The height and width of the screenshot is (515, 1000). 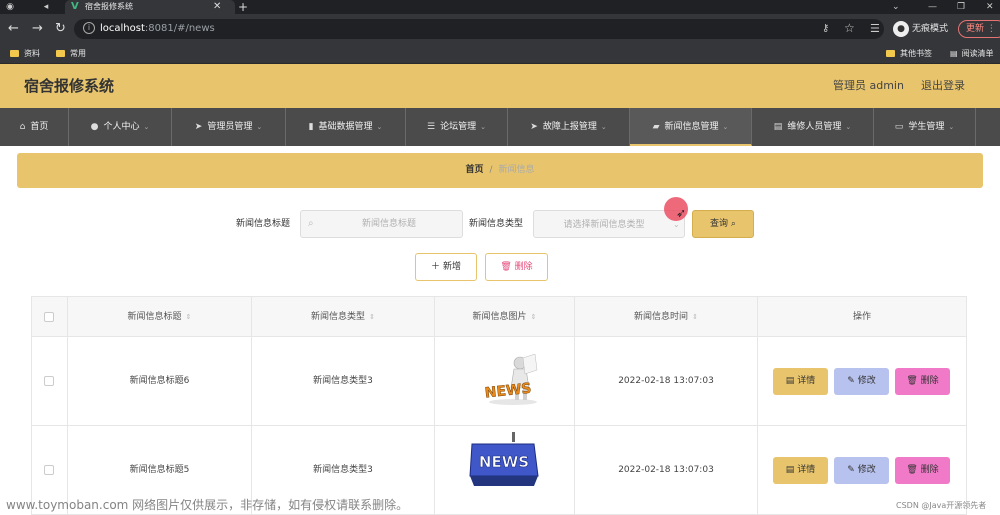 I want to click on svg-text: NEWS, so click(x=504, y=462).